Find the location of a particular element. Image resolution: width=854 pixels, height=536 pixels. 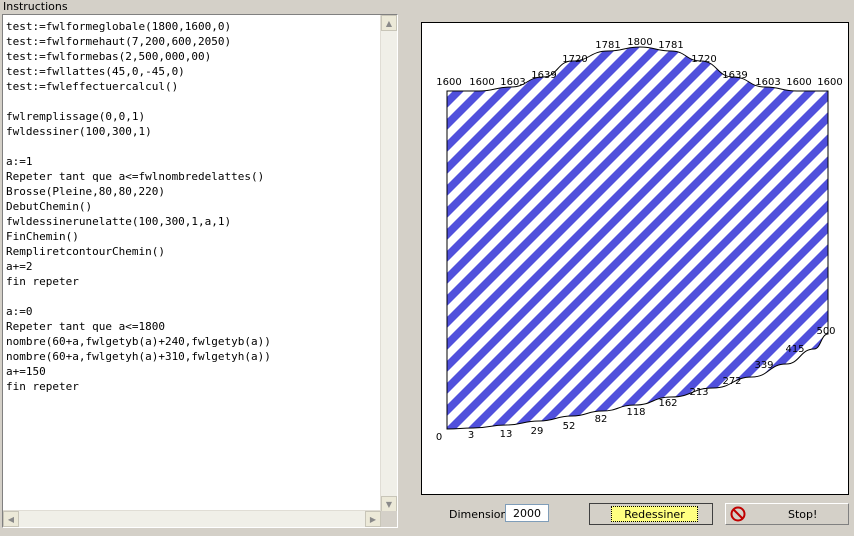

bottom-height-label: 118 is located at coordinates (635, 412).